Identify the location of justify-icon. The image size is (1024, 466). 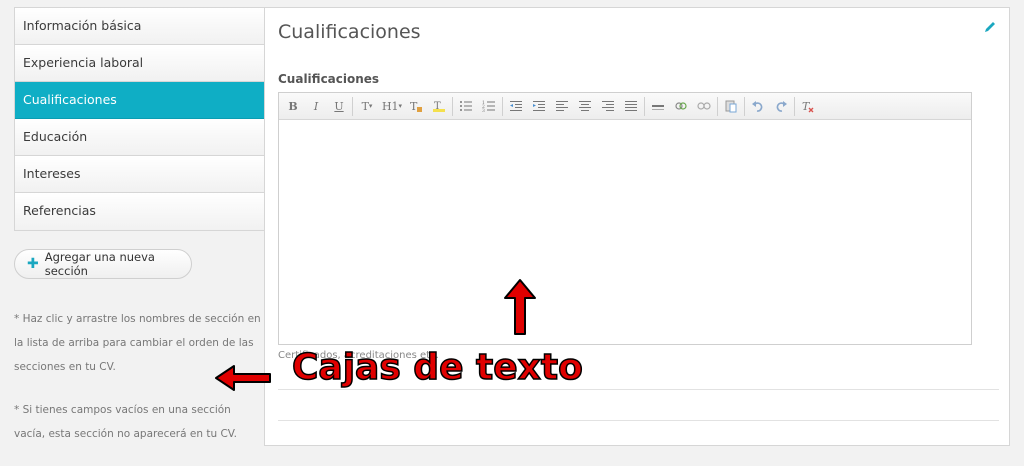
(631, 106).